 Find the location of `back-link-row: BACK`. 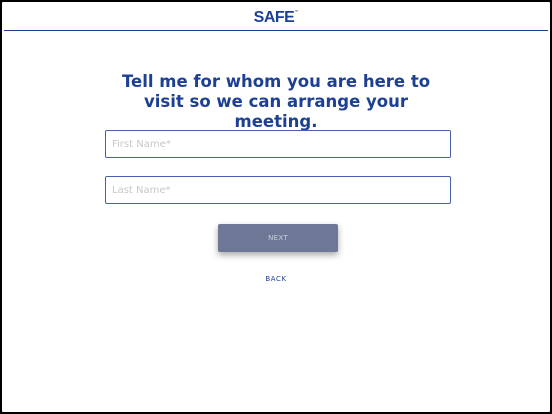

back-link-row: BACK is located at coordinates (276, 279).